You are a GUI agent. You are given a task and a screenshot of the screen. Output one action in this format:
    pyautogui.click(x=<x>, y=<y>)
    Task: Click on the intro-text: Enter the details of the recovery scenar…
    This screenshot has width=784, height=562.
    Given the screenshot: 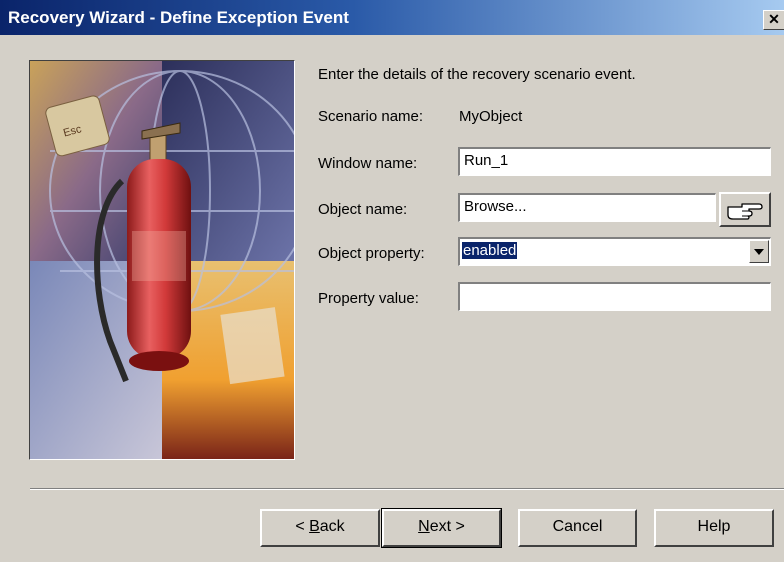 What is the action you would take?
    pyautogui.click(x=477, y=74)
    